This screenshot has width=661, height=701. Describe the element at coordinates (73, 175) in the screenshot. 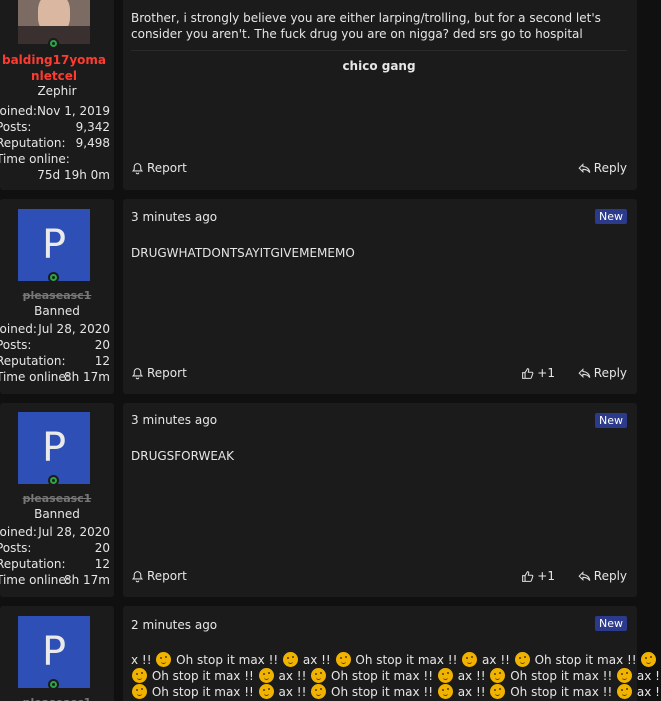

I see `stat-value: 75d 19h 0m` at that location.